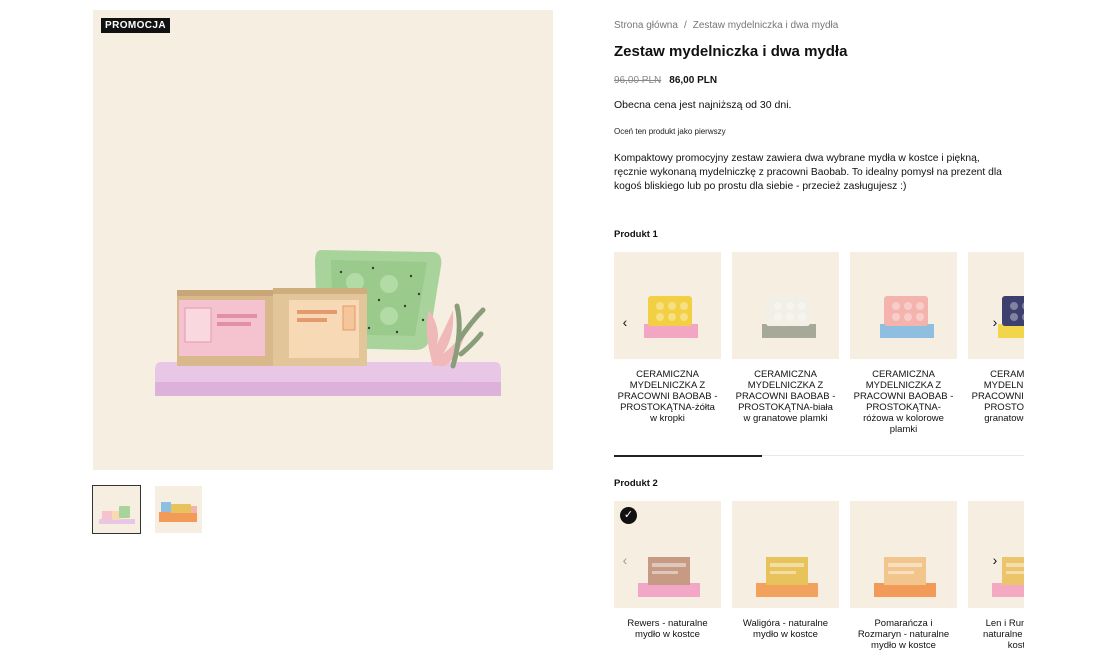 The width and height of the screenshot is (1120, 660). I want to click on product2-label: Produkt 2, so click(636, 483).